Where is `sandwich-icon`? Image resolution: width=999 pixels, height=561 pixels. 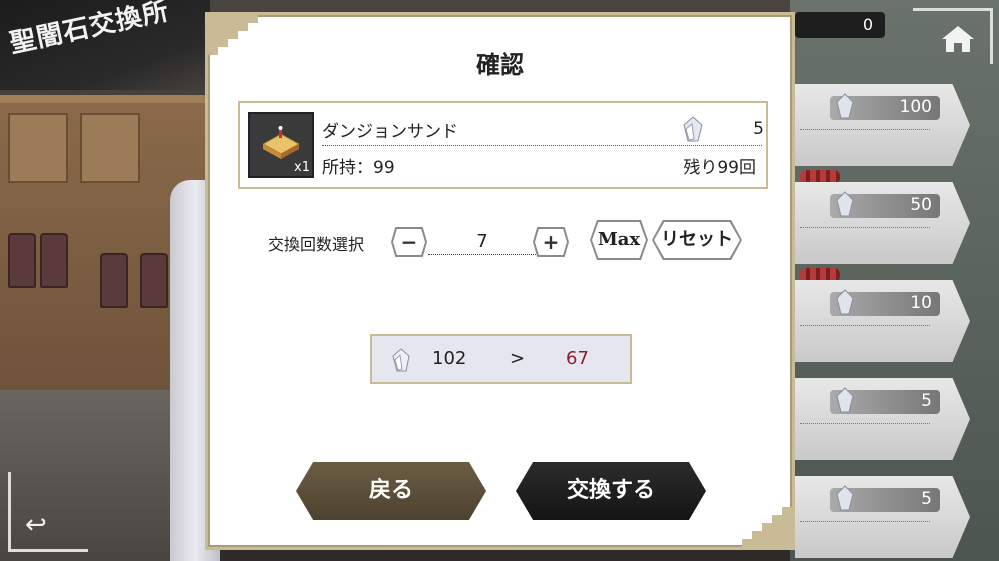
sandwich-icon is located at coordinates (281, 142).